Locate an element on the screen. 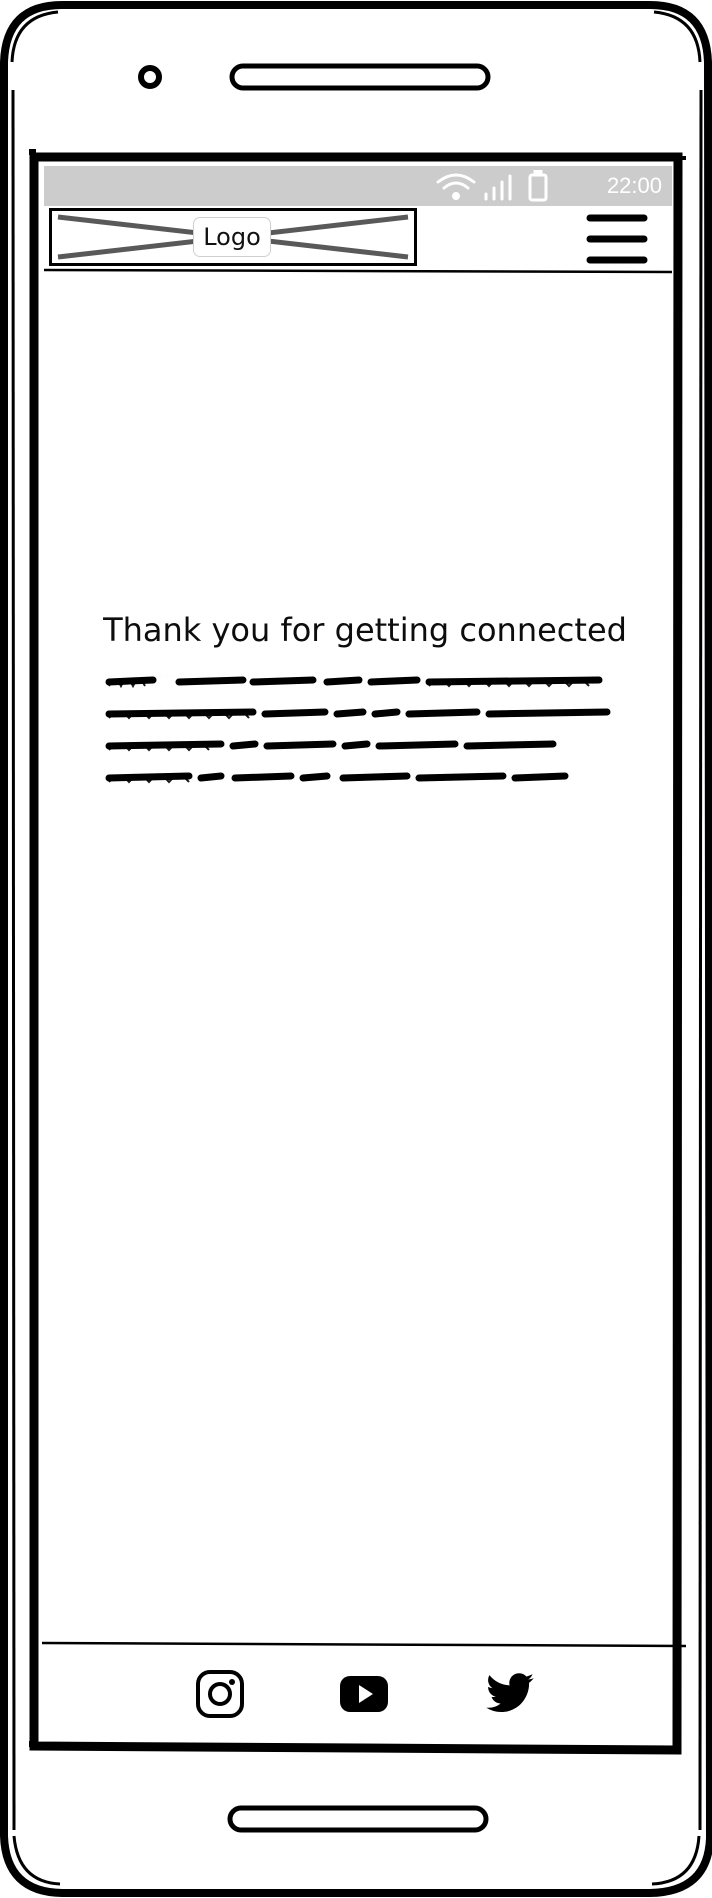  hamburger-menu-button is located at coordinates (617, 239).